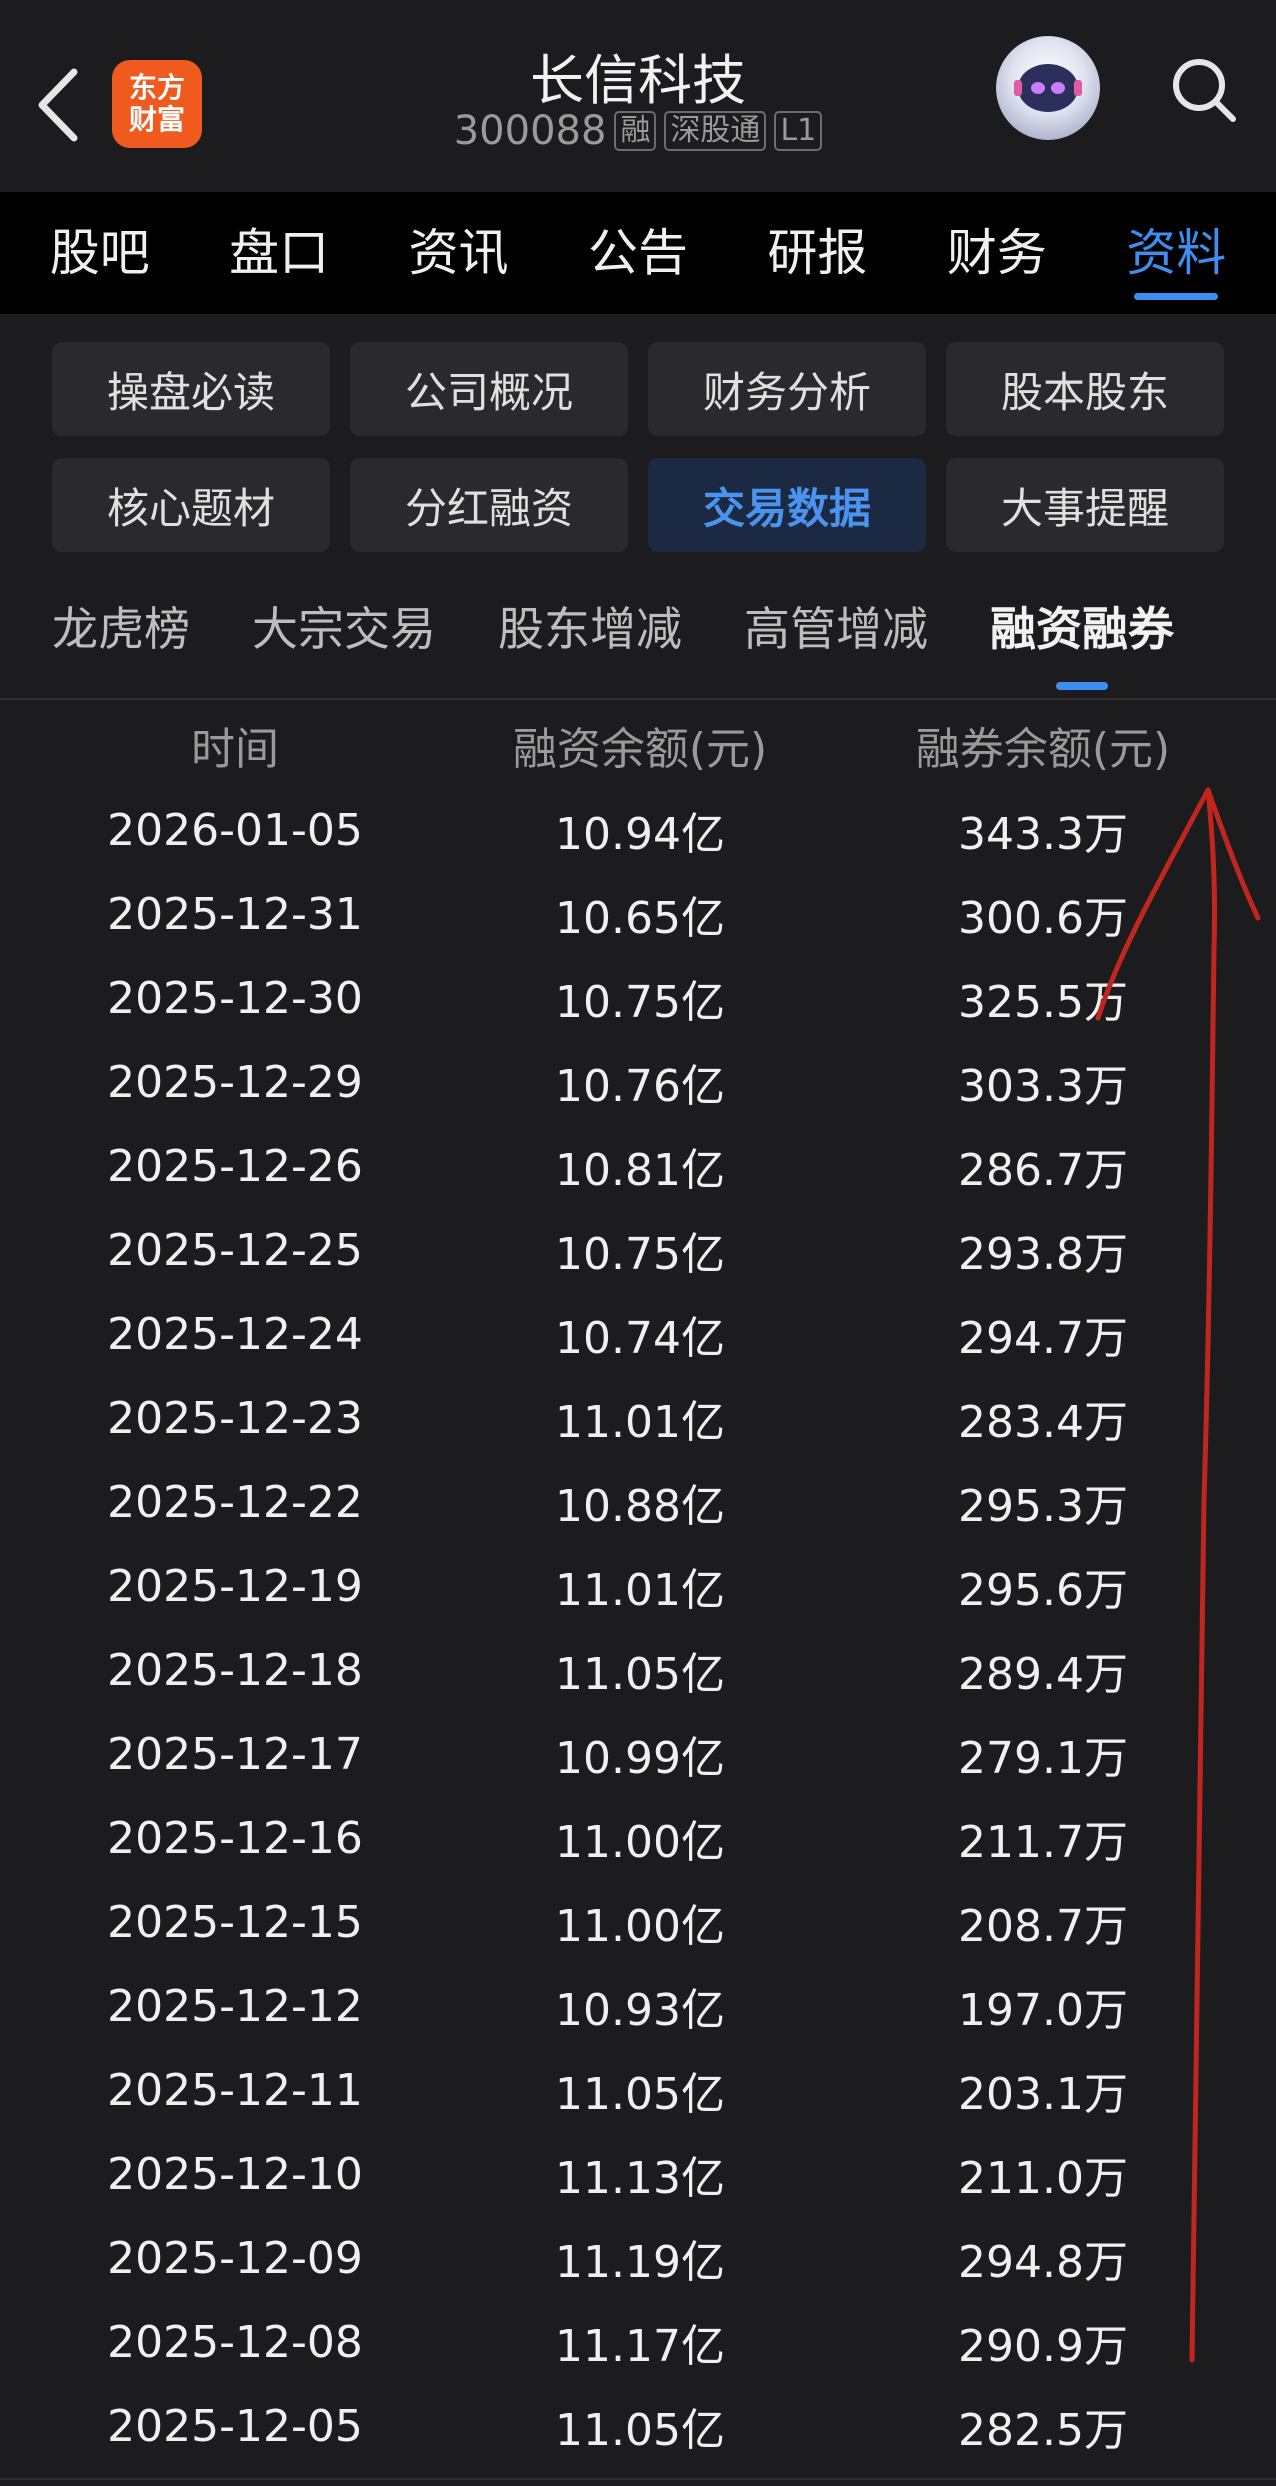 Image resolution: width=1276 pixels, height=2486 pixels. I want to click on shareholders-button: 股本股东, so click(1085, 389).